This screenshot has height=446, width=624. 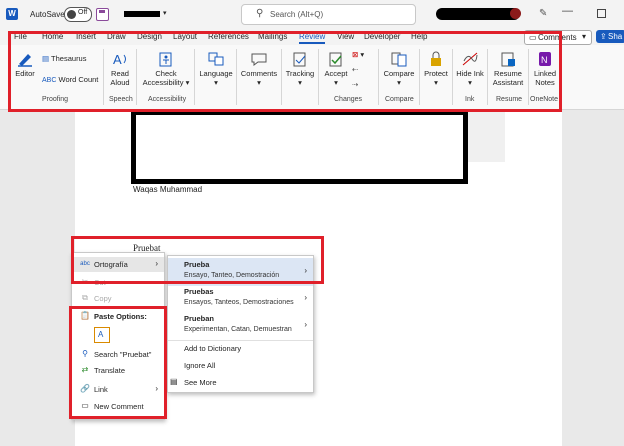 What do you see at coordinates (118, 282) in the screenshot?
I see `menu-item-cut: ✂ Cut` at bounding box center [118, 282].